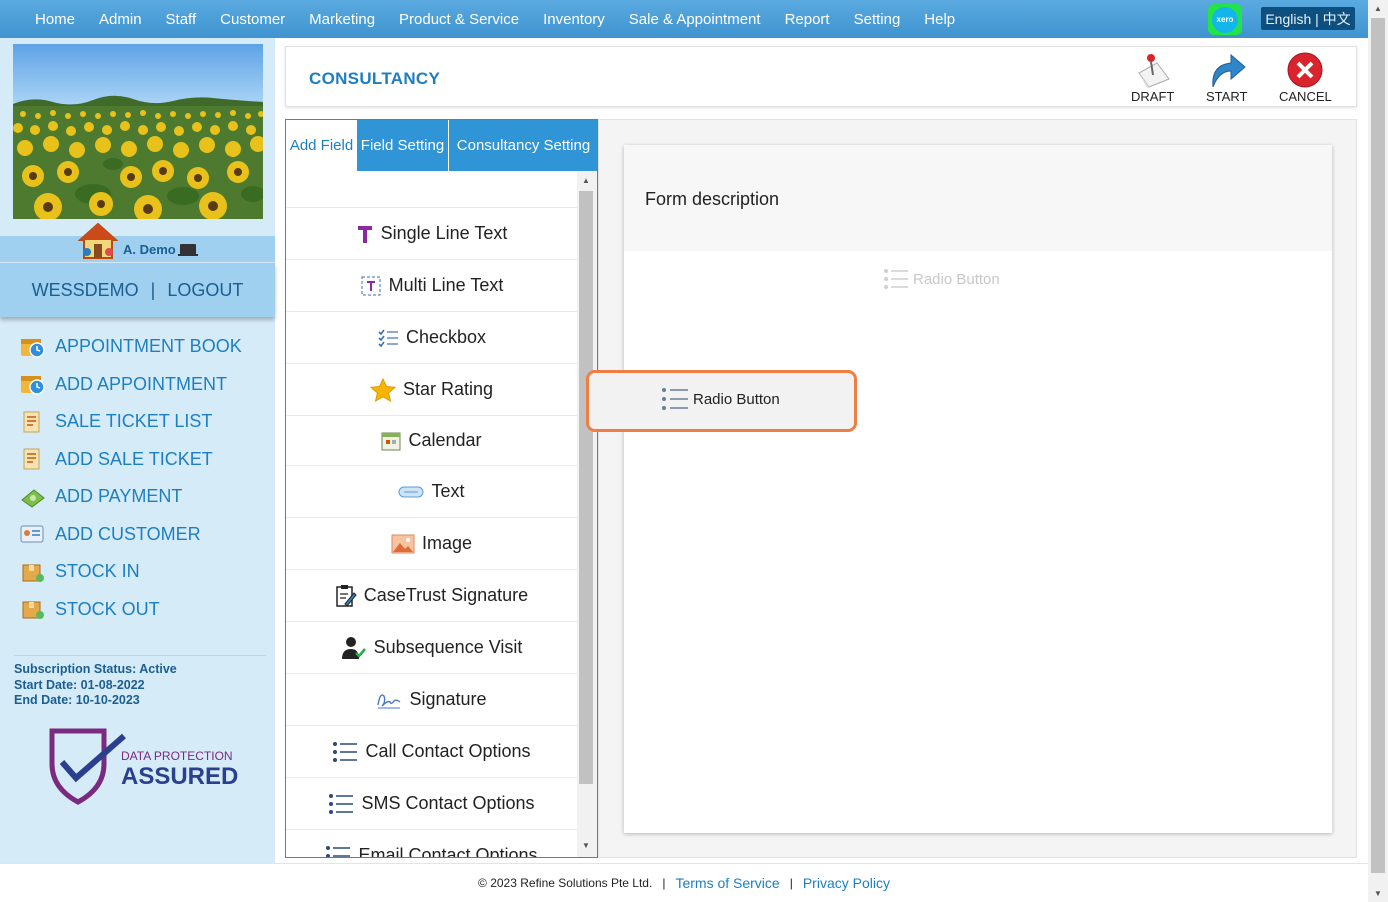  Describe the element at coordinates (98, 241) in the screenshot. I see `home-user-icon` at that location.